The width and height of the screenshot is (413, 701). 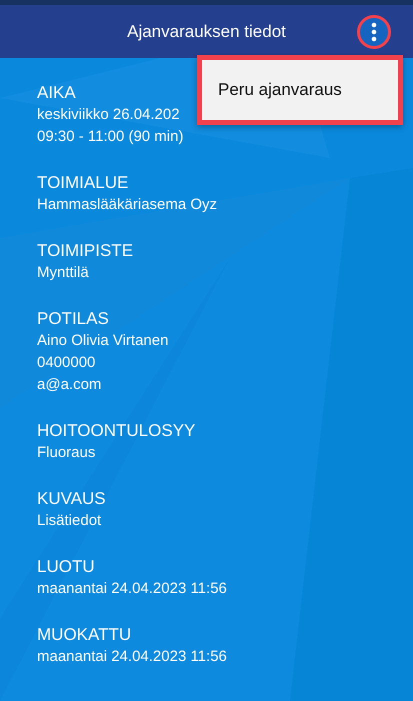 What do you see at coordinates (56, 93) in the screenshot?
I see `field-label: AIKA` at bounding box center [56, 93].